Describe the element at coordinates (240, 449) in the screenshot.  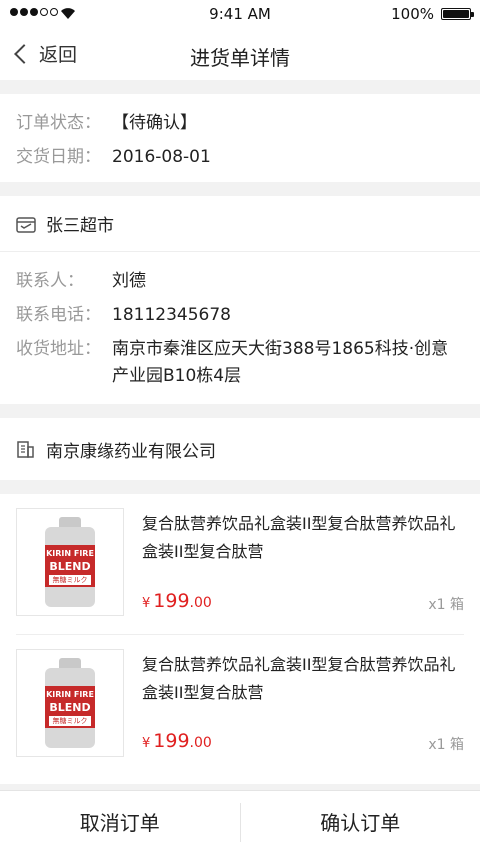
I see `supplier-card: 南京康缘药业有限公司` at that location.